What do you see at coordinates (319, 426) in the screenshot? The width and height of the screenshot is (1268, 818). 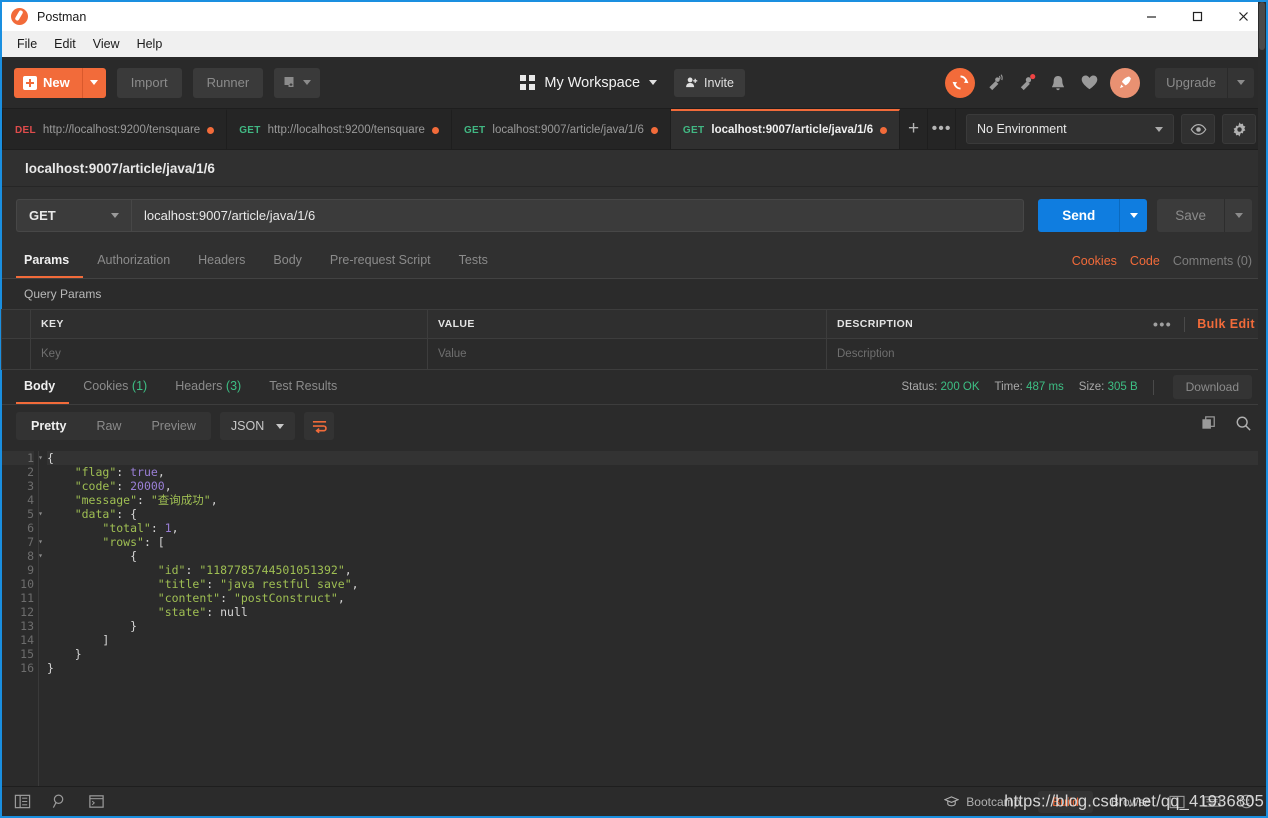 I see `word-wrap-button` at bounding box center [319, 426].